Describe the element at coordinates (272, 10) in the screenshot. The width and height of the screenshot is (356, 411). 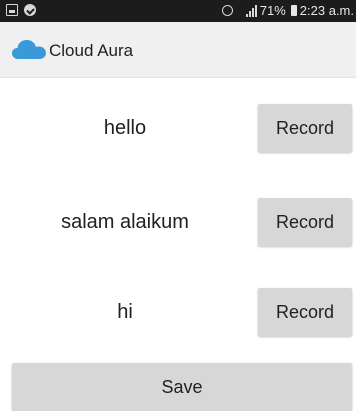
I see `battery-percentage: 71%` at that location.